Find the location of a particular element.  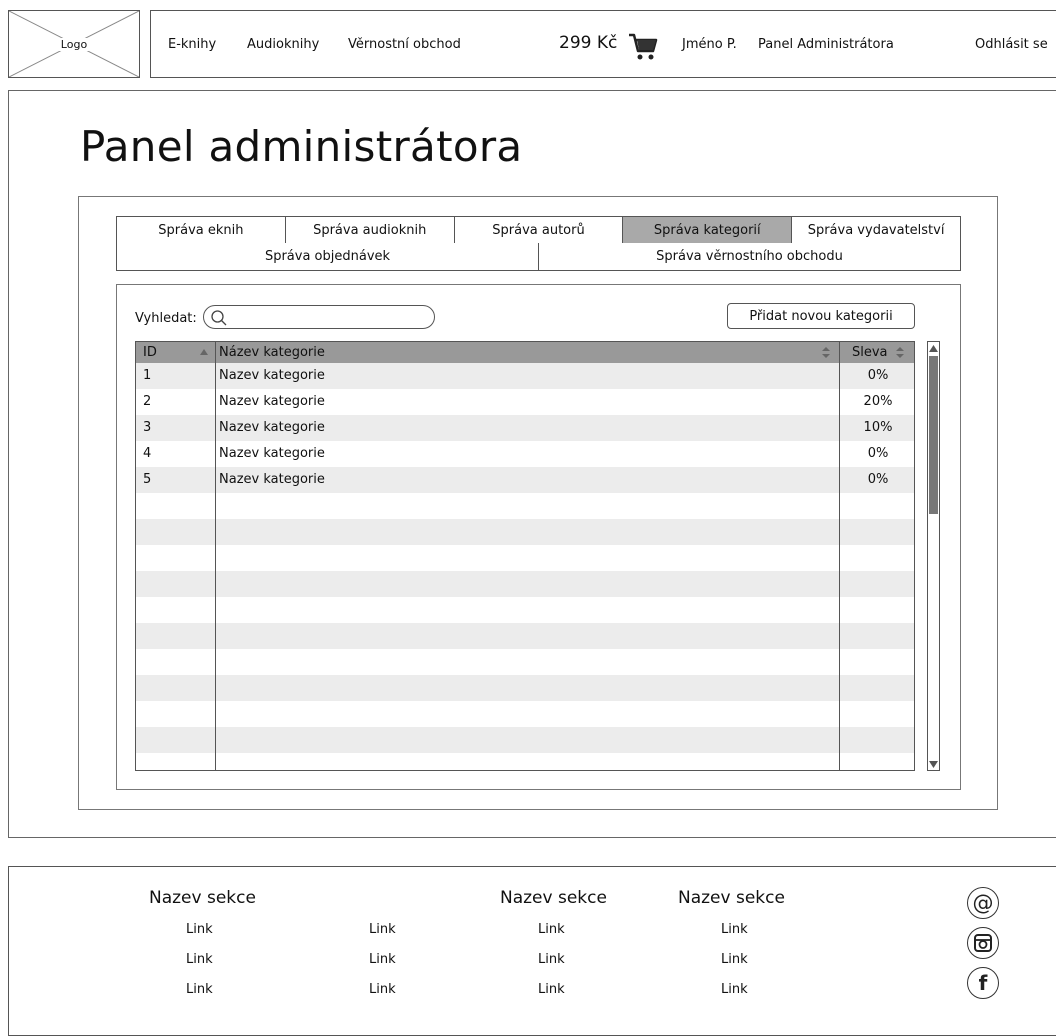

table-row: 3 Nazev kategorie 10% is located at coordinates (525, 428).